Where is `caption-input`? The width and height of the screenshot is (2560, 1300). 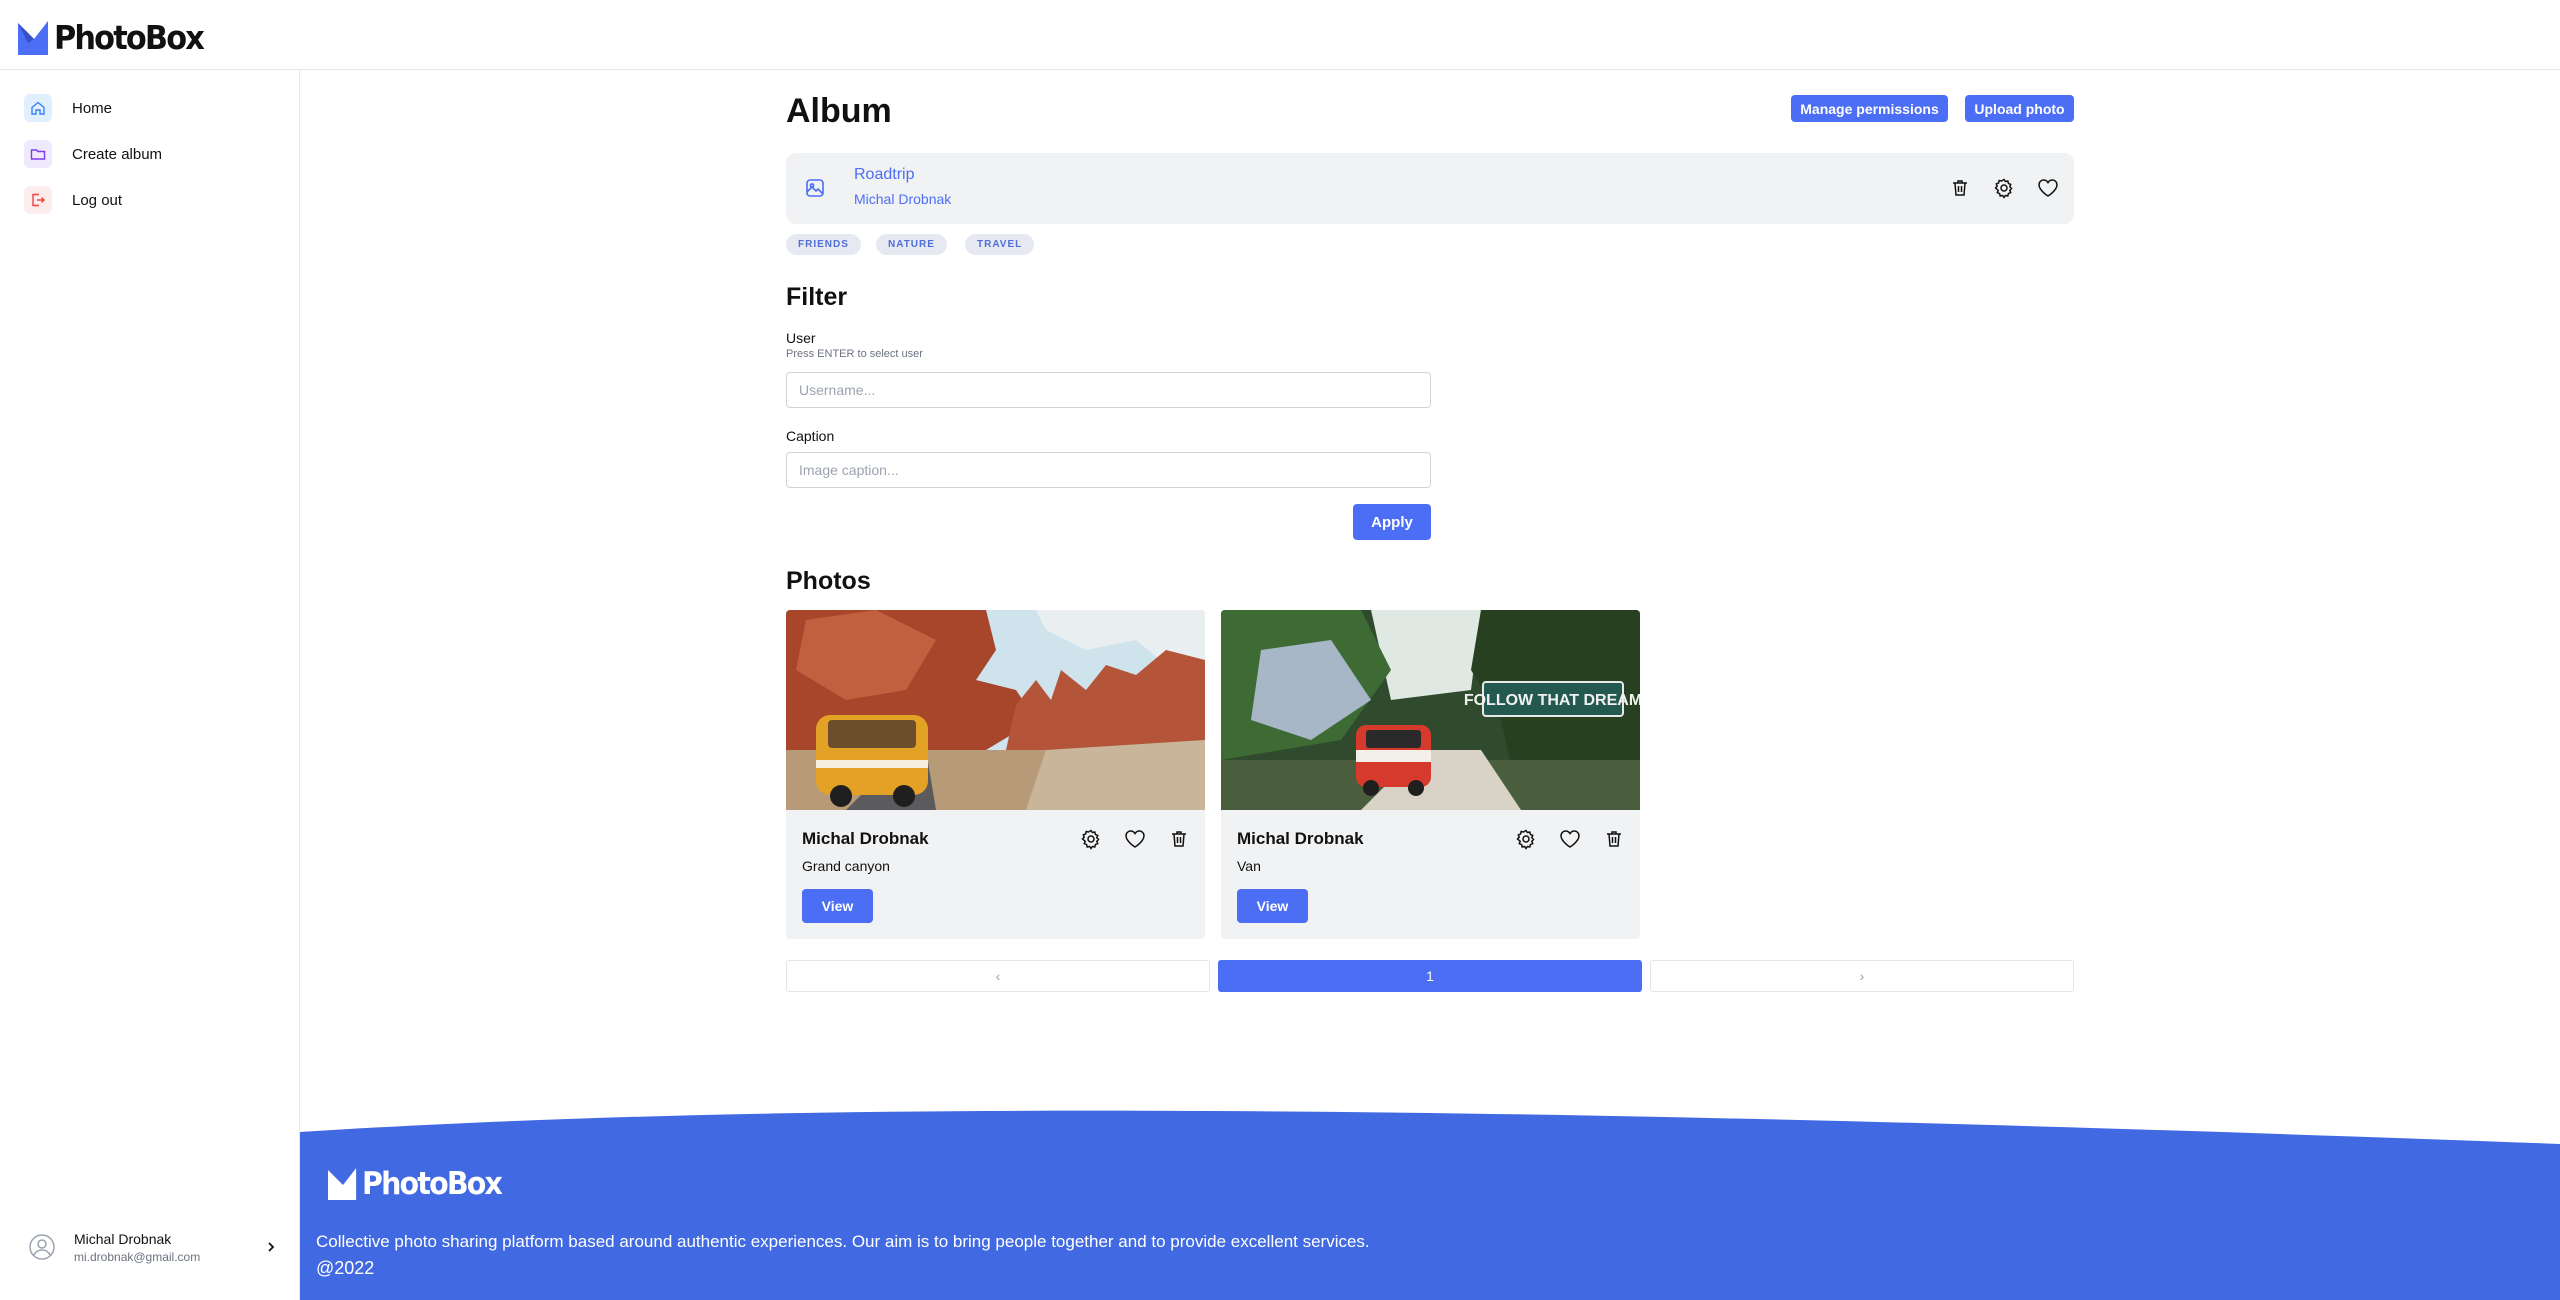 caption-input is located at coordinates (1108, 470).